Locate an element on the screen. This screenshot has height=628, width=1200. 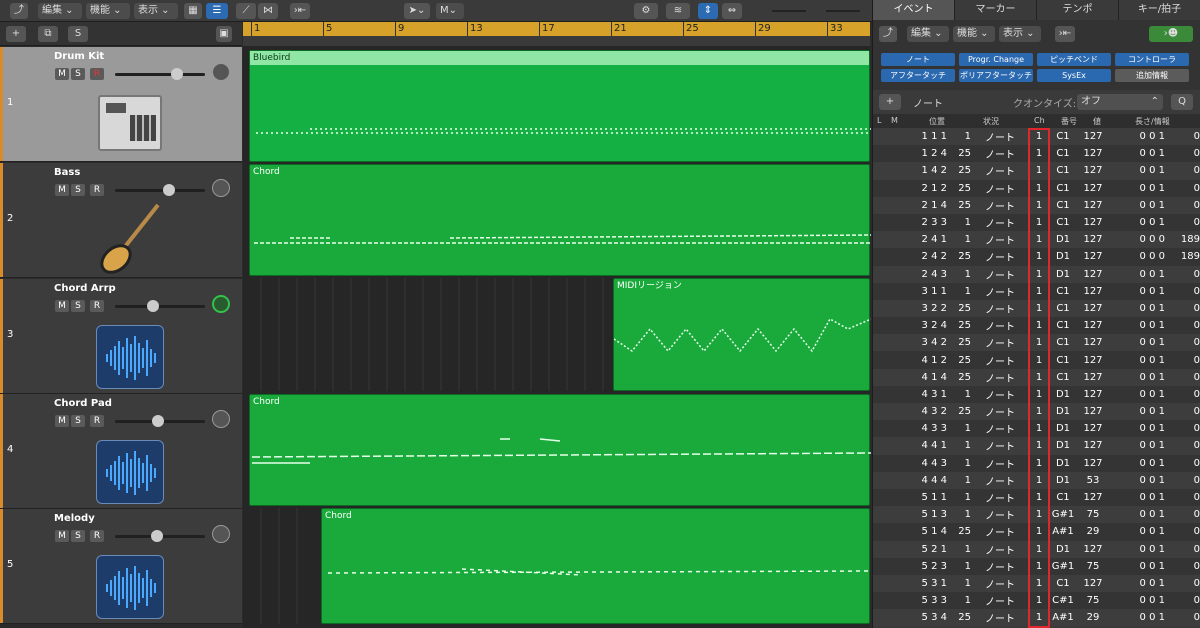
add-event-button: + is located at coordinates (890, 102).